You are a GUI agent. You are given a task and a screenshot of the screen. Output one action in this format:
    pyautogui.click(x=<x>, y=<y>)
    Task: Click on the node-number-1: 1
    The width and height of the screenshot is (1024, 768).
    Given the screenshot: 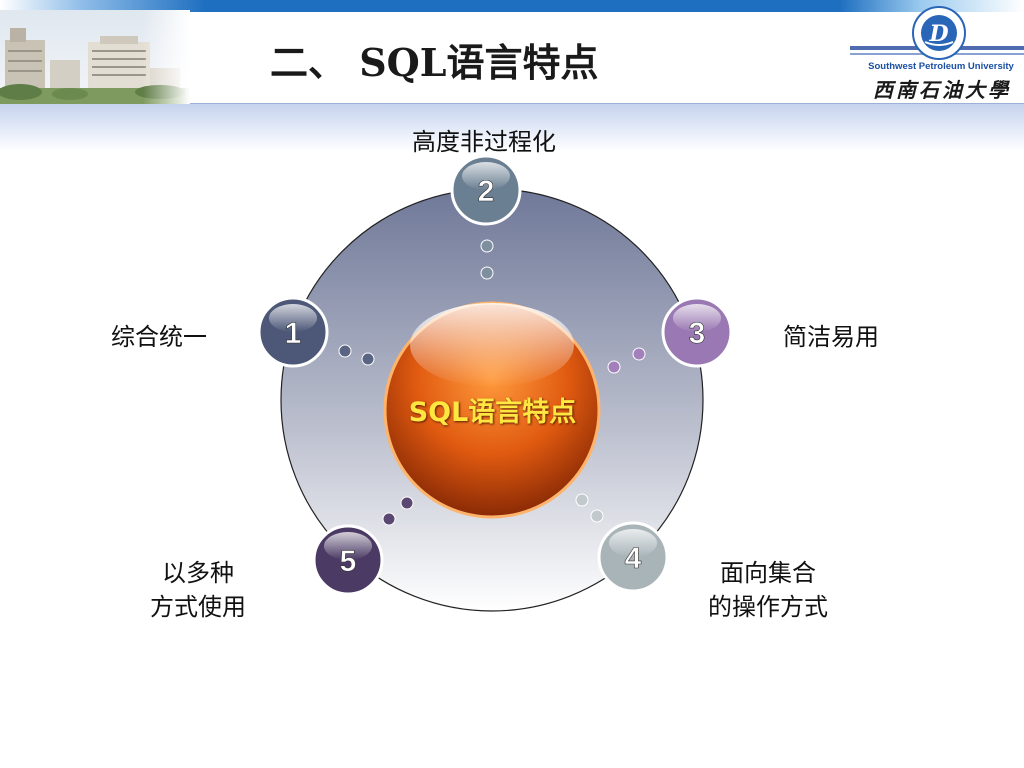 What is the action you would take?
    pyautogui.click(x=293, y=333)
    